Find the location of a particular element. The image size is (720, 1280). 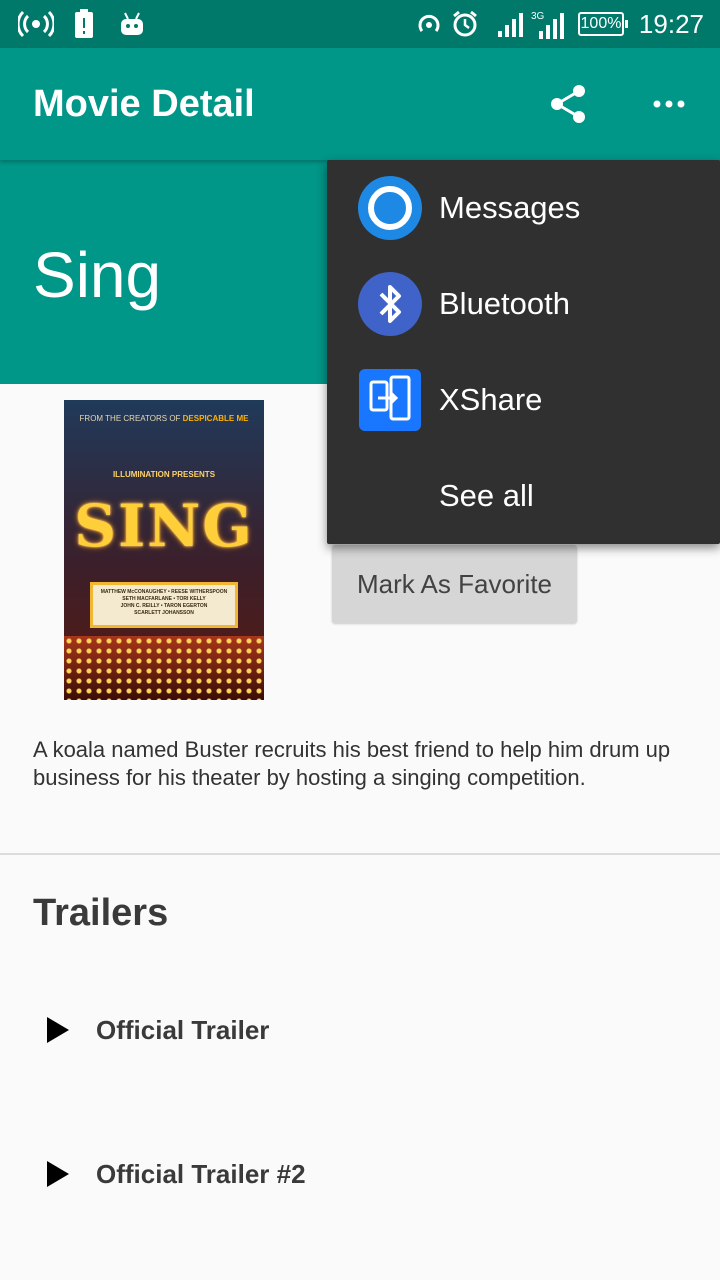

app-bar: Movie Detail is located at coordinates (360, 104).